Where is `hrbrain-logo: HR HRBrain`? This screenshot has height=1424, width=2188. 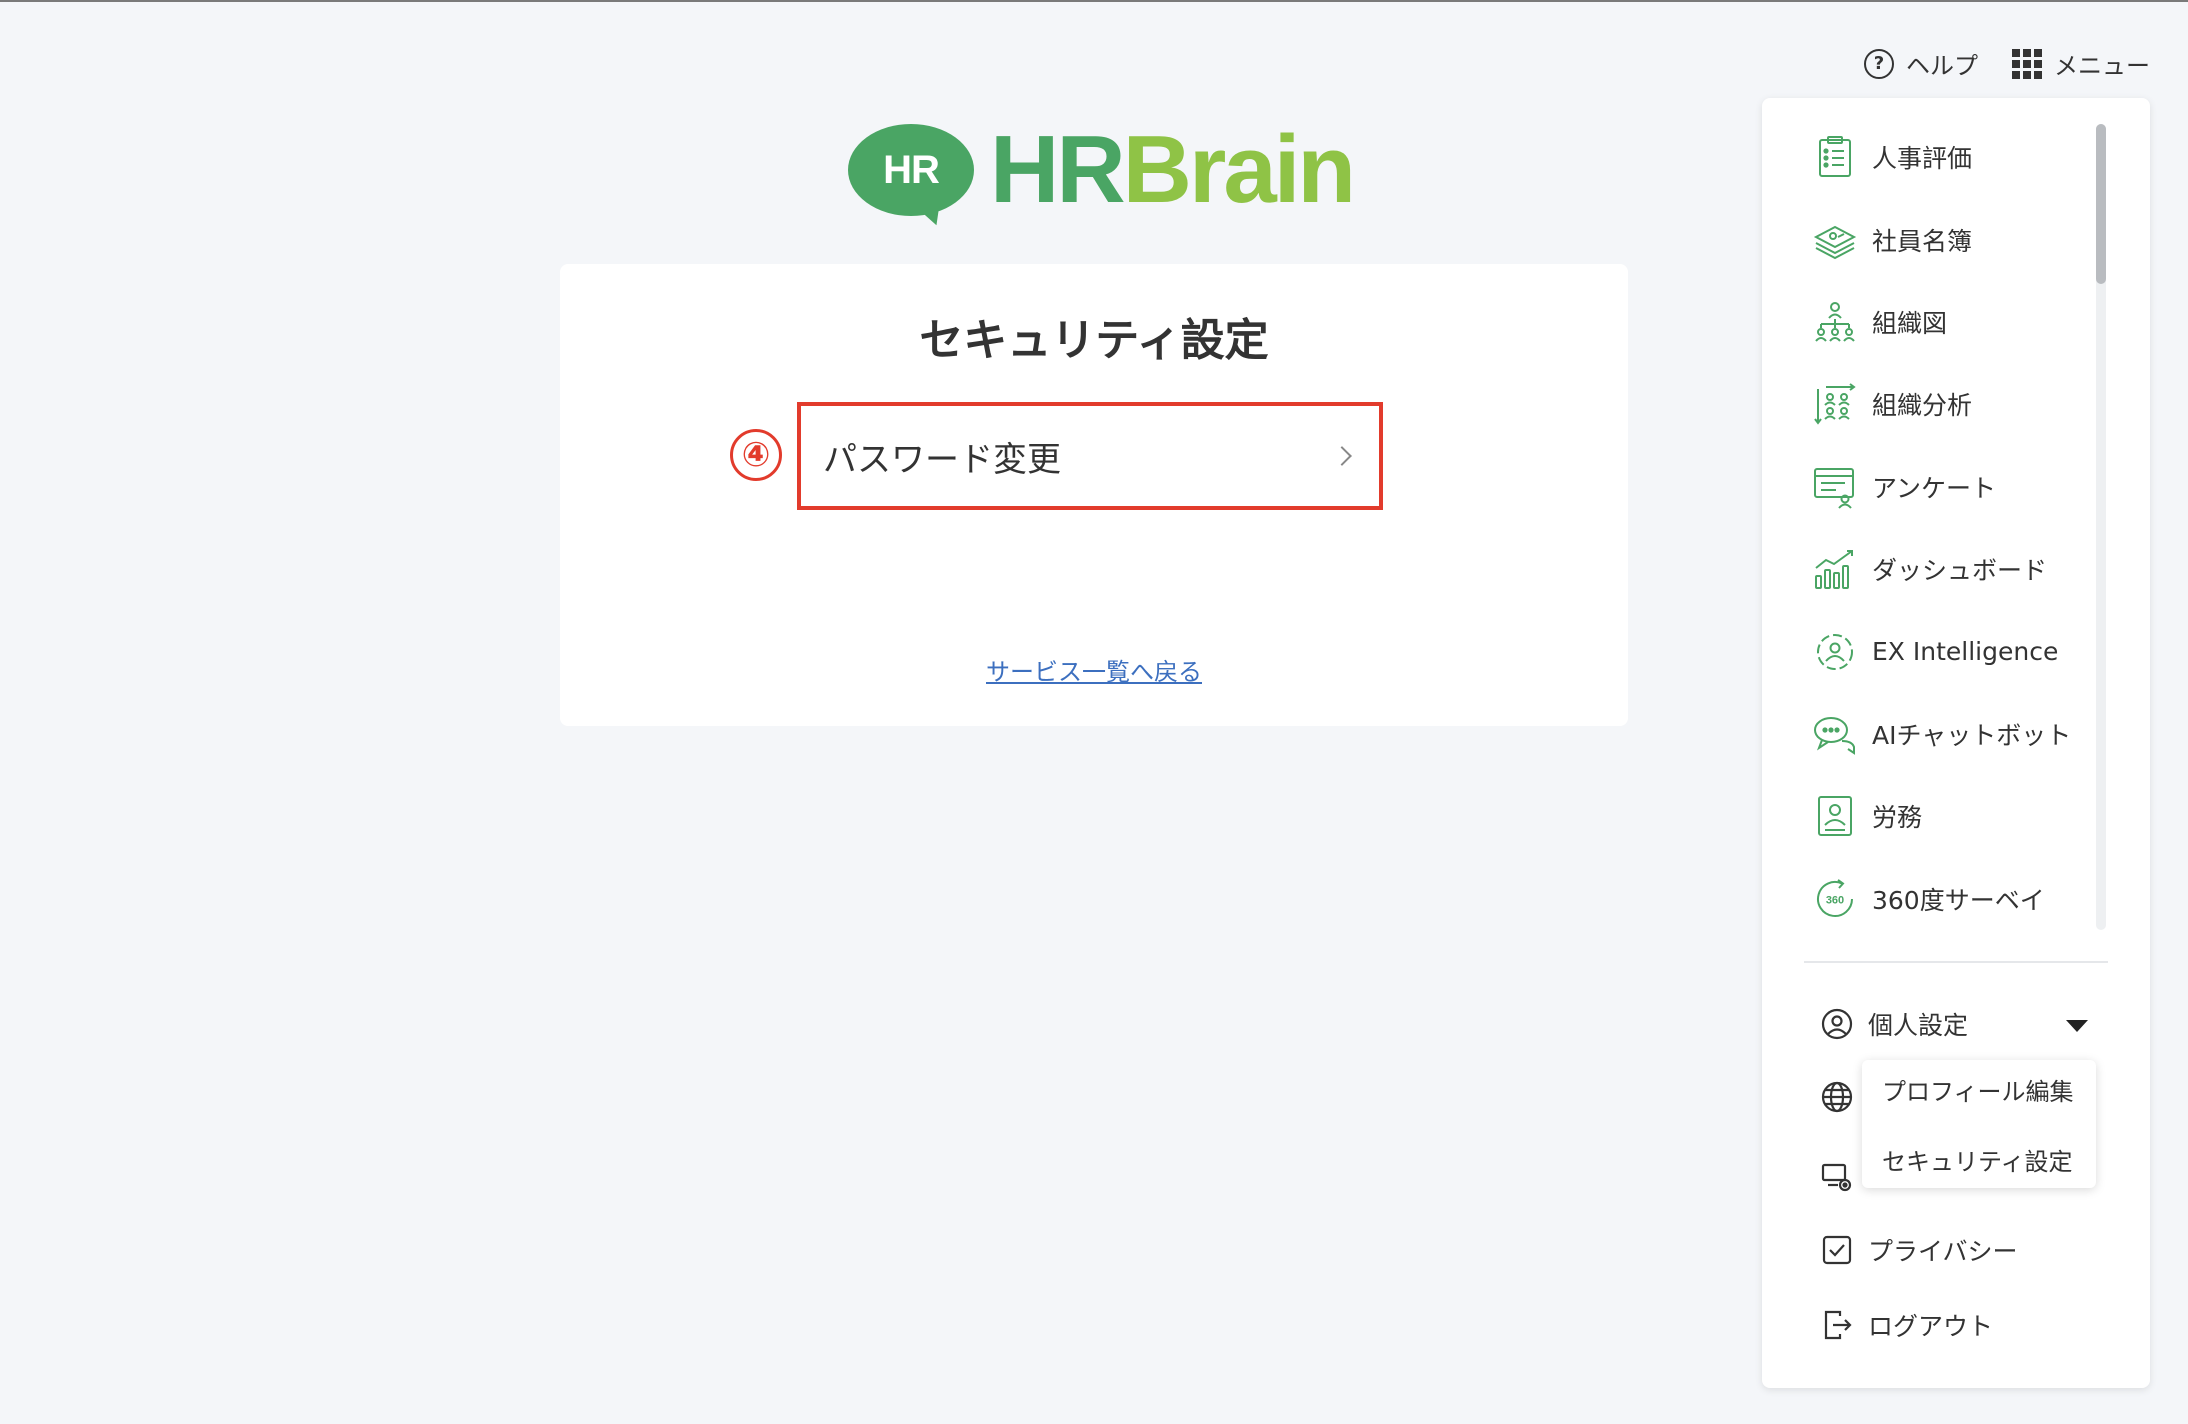
hrbrain-logo: HR HRBrain is located at coordinates (1102, 173).